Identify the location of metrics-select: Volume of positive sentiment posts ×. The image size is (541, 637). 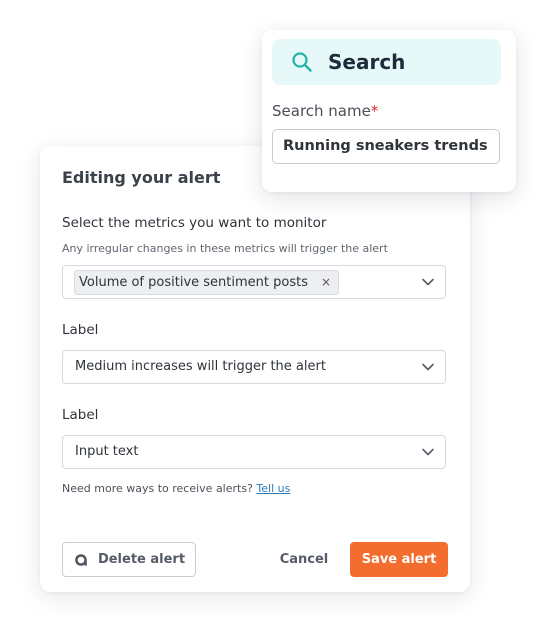
(254, 282).